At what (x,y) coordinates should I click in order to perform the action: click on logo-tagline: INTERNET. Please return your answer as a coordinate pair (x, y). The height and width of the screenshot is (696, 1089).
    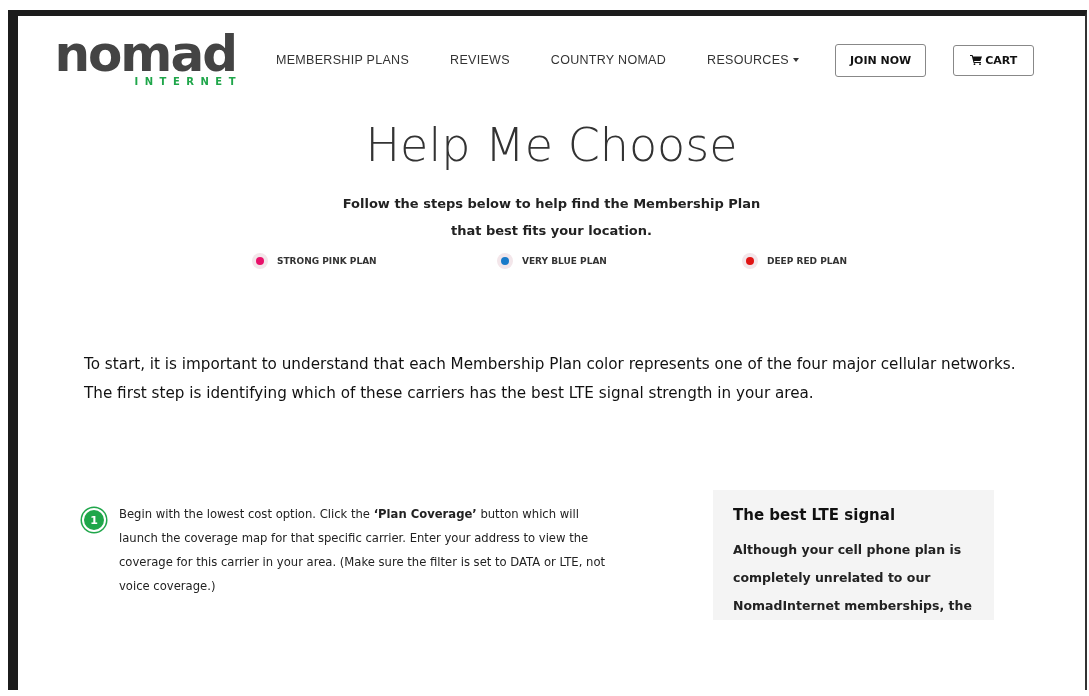
    Looking at the image, I should click on (188, 82).